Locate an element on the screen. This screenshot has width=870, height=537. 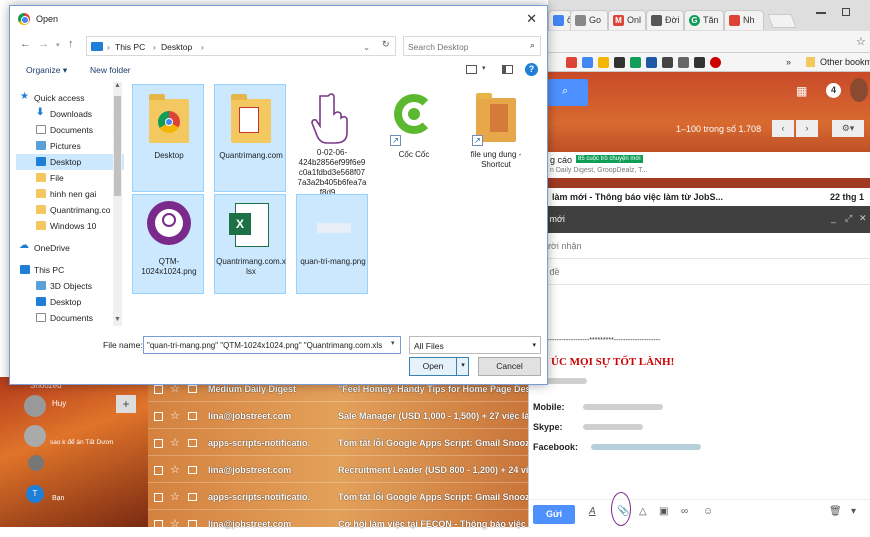
sidebar-item-documents: Documents📌 is located at coordinates (70, 130).